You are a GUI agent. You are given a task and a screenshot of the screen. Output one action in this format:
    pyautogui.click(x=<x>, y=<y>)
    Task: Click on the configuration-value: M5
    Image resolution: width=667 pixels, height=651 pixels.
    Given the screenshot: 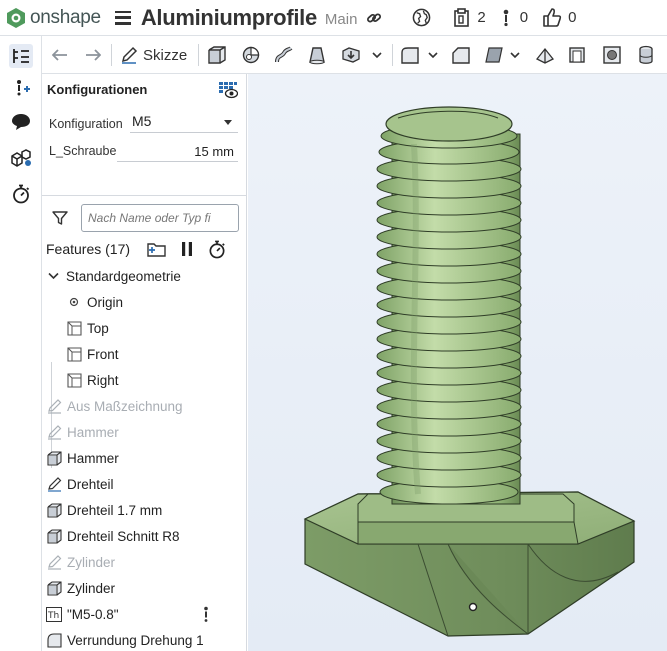 What is the action you would take?
    pyautogui.click(x=142, y=121)
    